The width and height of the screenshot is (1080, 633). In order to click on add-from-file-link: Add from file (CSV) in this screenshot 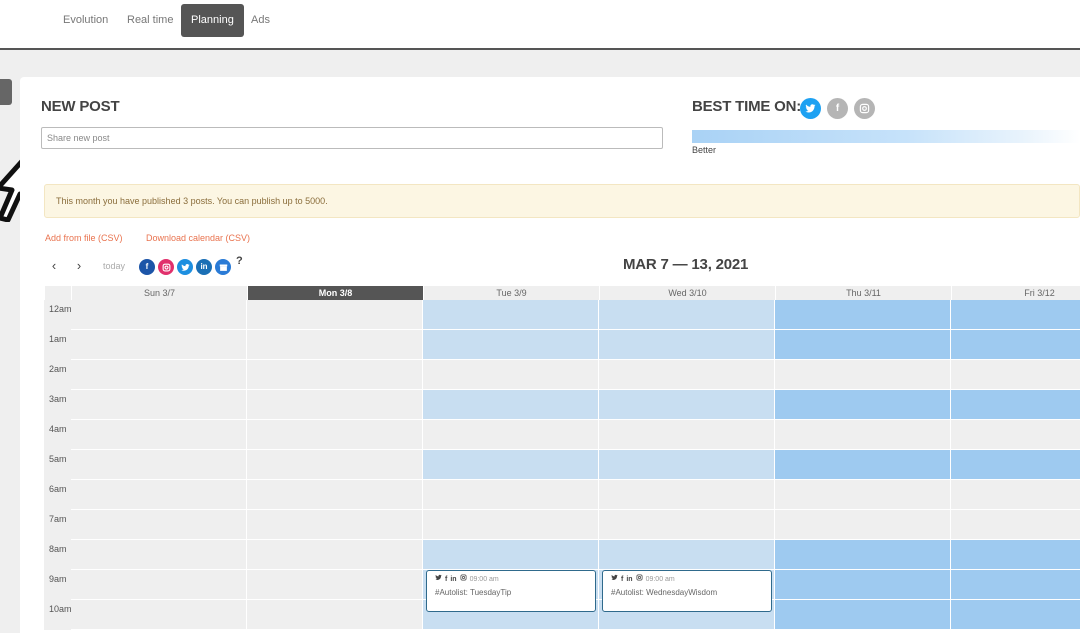, I will do `click(84, 238)`.